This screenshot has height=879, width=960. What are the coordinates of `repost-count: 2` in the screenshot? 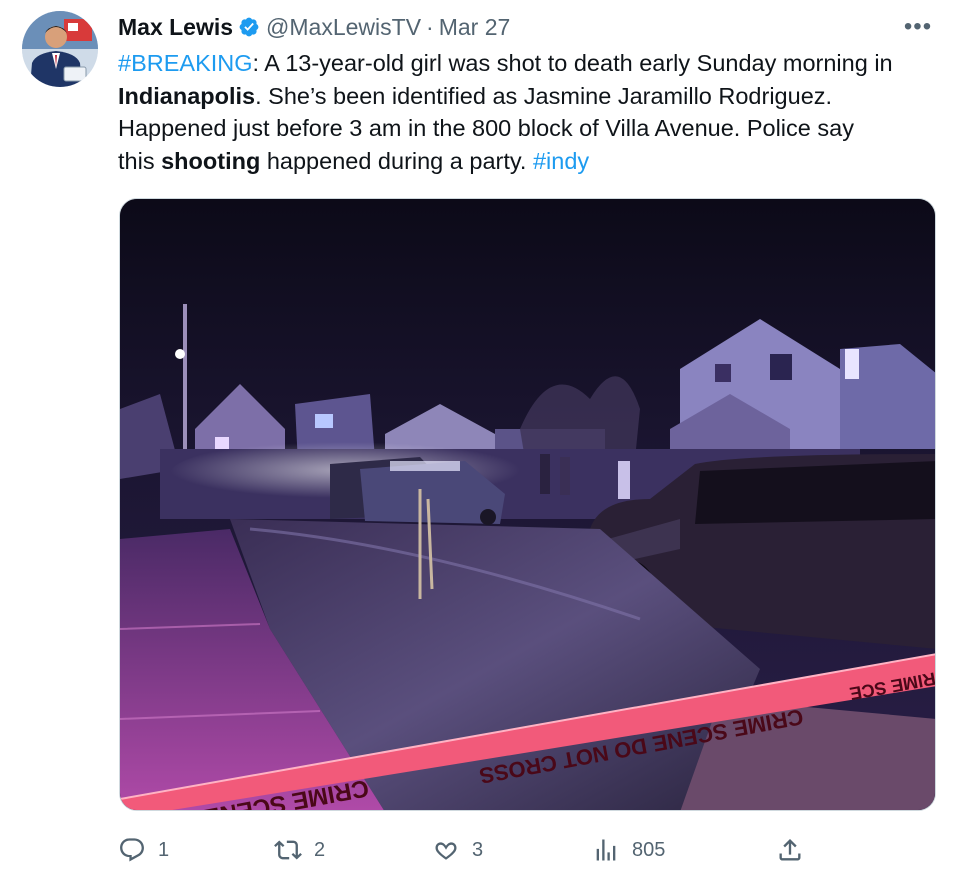 It's located at (320, 849).